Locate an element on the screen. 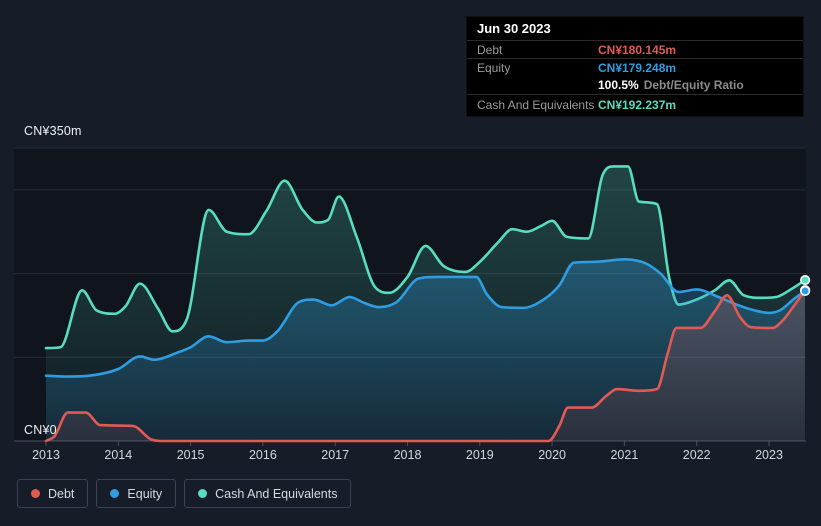 The width and height of the screenshot is (821, 526). tooltip-cash-row: Cash And Equivalents CN¥192.237m is located at coordinates (635, 104).